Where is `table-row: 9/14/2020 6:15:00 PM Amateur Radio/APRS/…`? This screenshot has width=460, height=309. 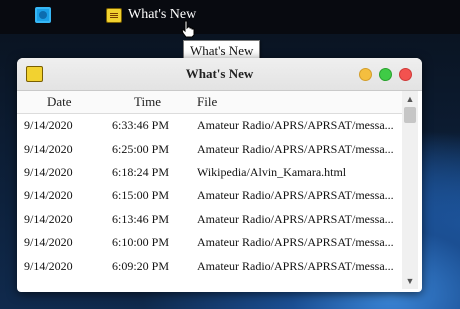
table-row: 9/14/2020 6:15:00 PM Amateur Radio/APRS/… is located at coordinates (209, 195).